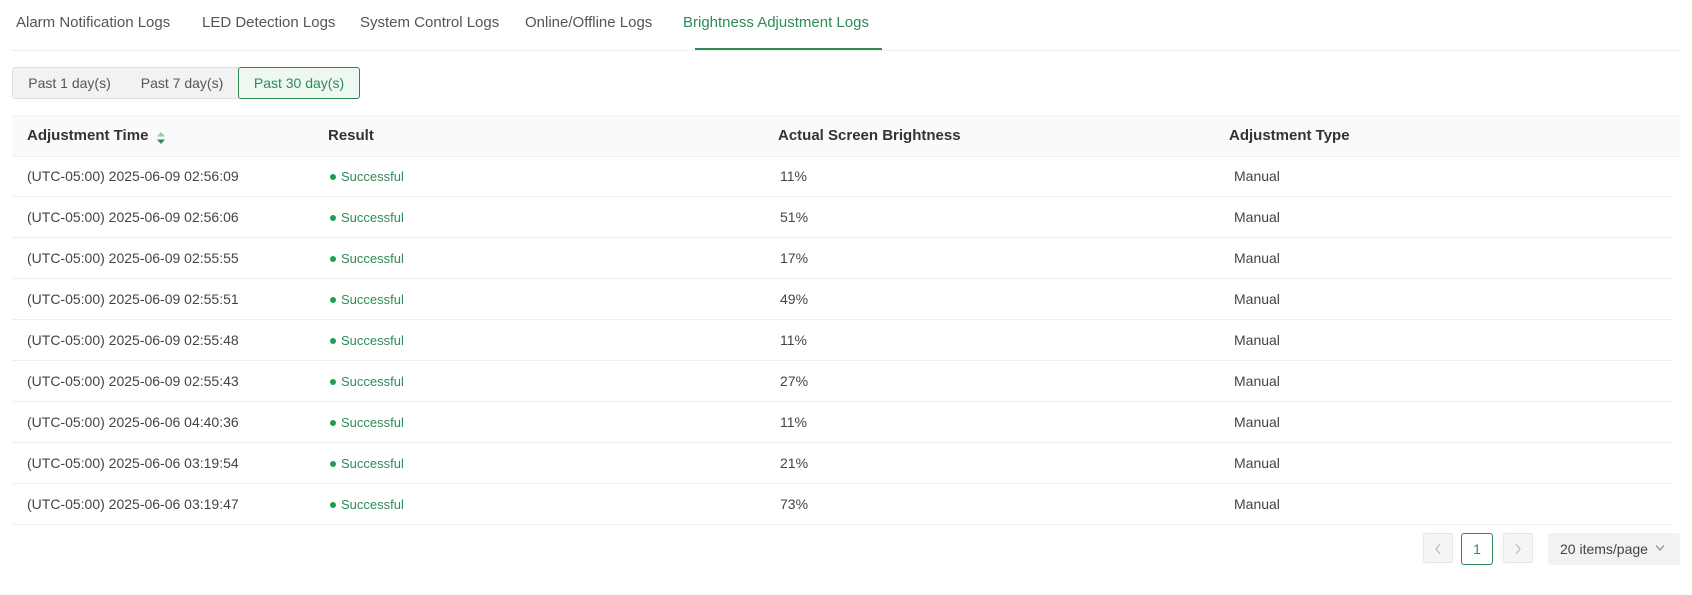 The image size is (1692, 595). What do you see at coordinates (133, 504) in the screenshot?
I see `adjustment-time-cell: (UTC-05:00) 2025-06-06 03:19:47` at bounding box center [133, 504].